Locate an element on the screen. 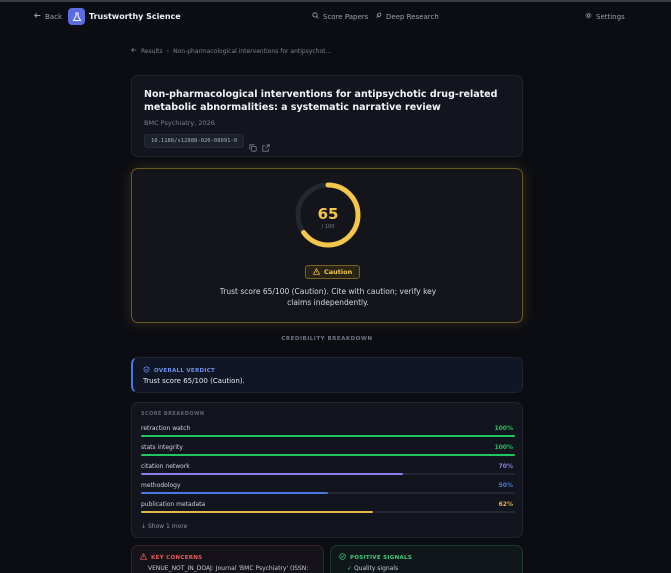 This screenshot has width=671, height=573. back-button: Back is located at coordinates (48, 16).